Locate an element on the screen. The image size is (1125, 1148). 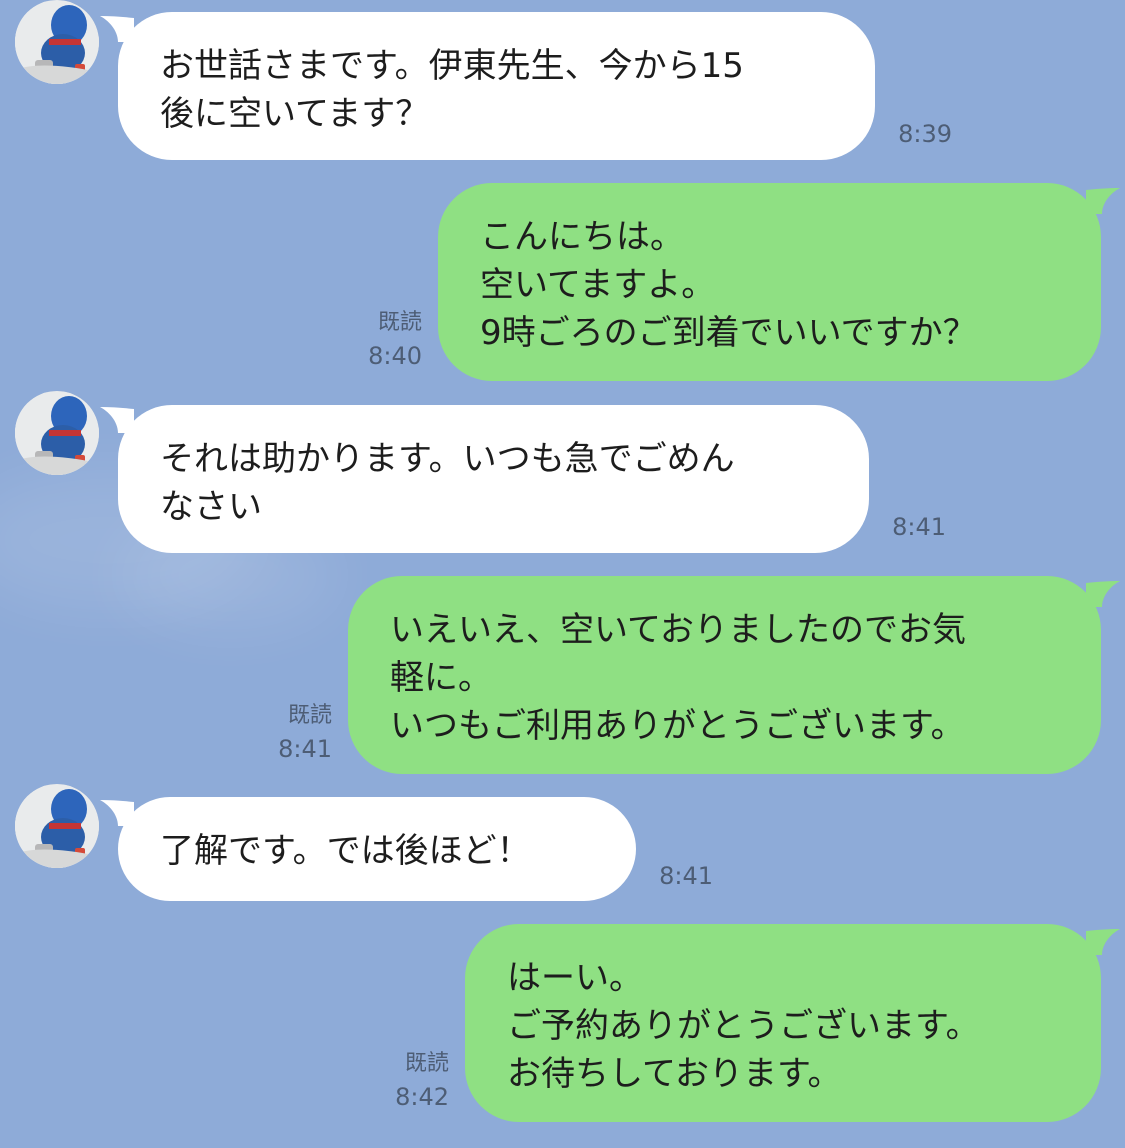
message-bubble: こんにちは。 空いてますよ。 9時ごろのご到着でいいですか？ is located at coordinates (769, 282).